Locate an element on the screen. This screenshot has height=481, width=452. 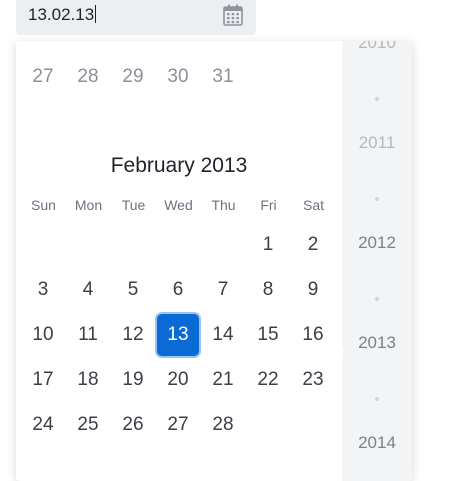
date-input-value: 13.02.13 is located at coordinates (61, 14).